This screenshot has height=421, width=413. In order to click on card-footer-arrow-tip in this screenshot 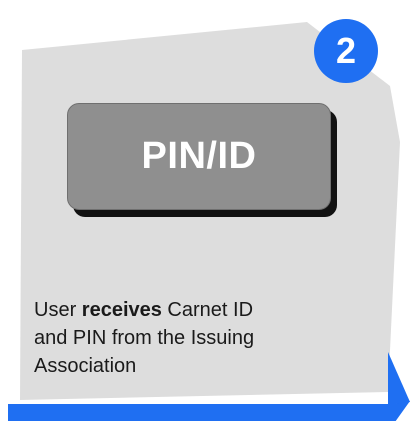, I will do `click(399, 378)`.